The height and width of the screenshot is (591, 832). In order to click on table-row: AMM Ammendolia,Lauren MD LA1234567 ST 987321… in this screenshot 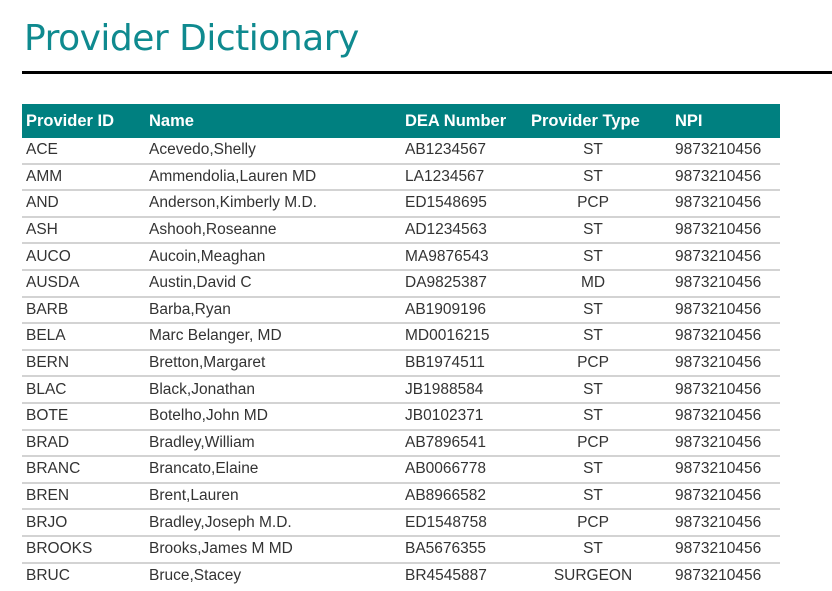, I will do `click(401, 177)`.